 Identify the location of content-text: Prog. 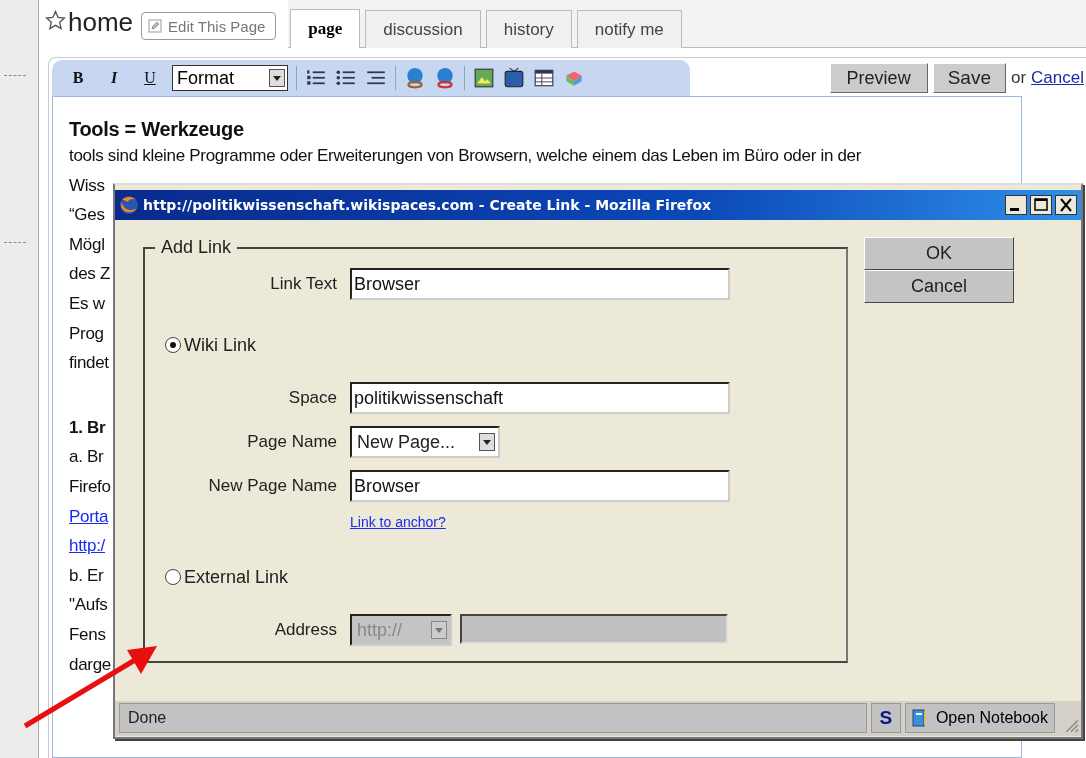
(86, 333).